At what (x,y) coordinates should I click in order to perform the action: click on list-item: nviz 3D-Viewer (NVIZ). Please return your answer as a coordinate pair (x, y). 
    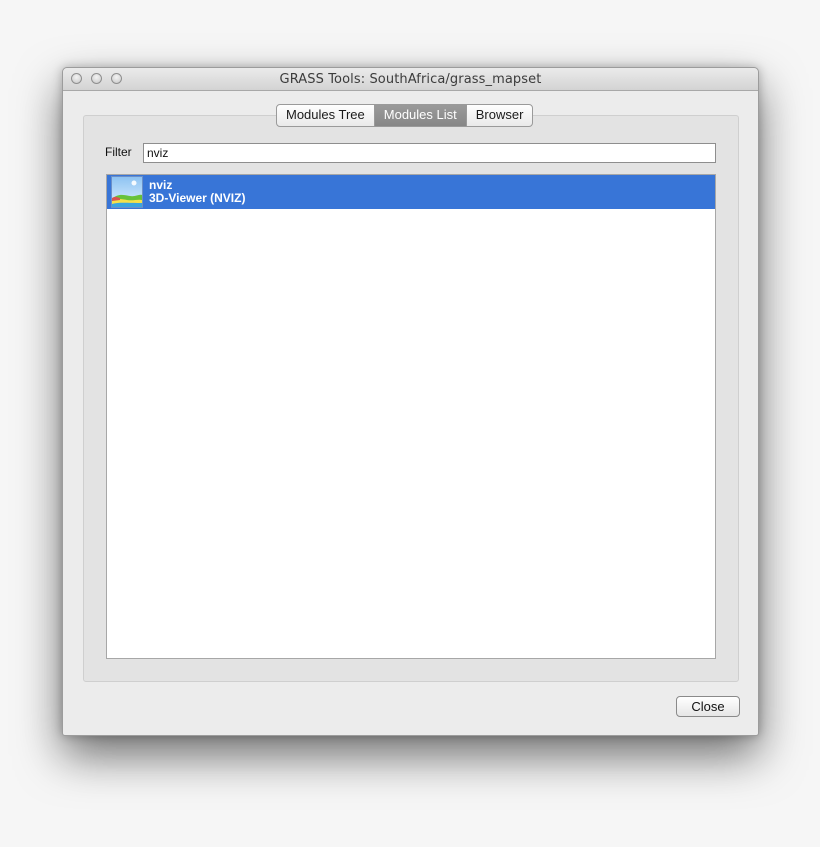
    Looking at the image, I should click on (411, 192).